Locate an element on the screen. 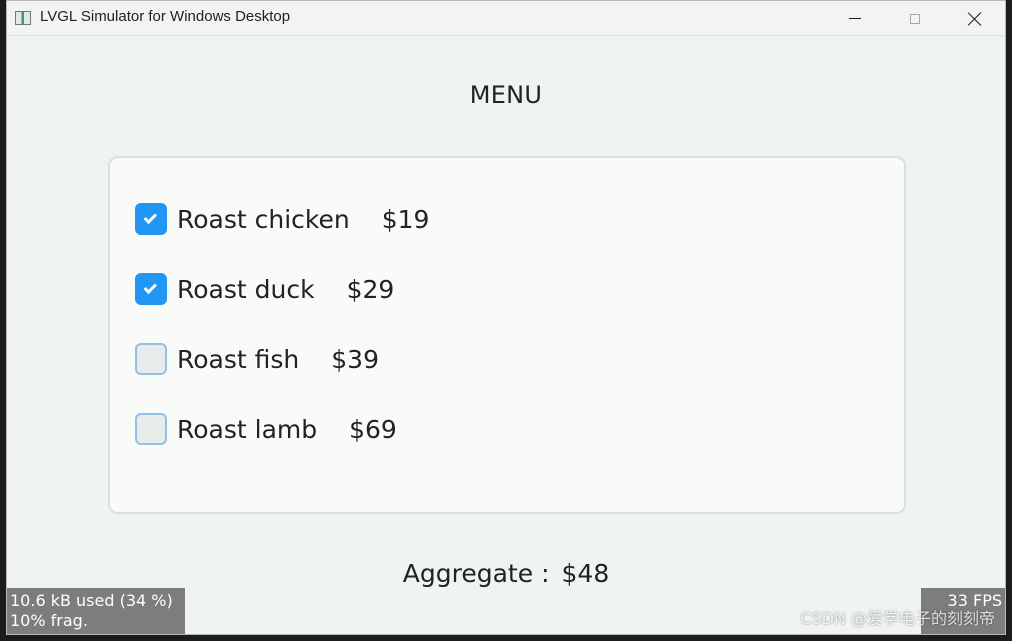 This screenshot has width=1012, height=641. minimize-button is located at coordinates (855, 18).